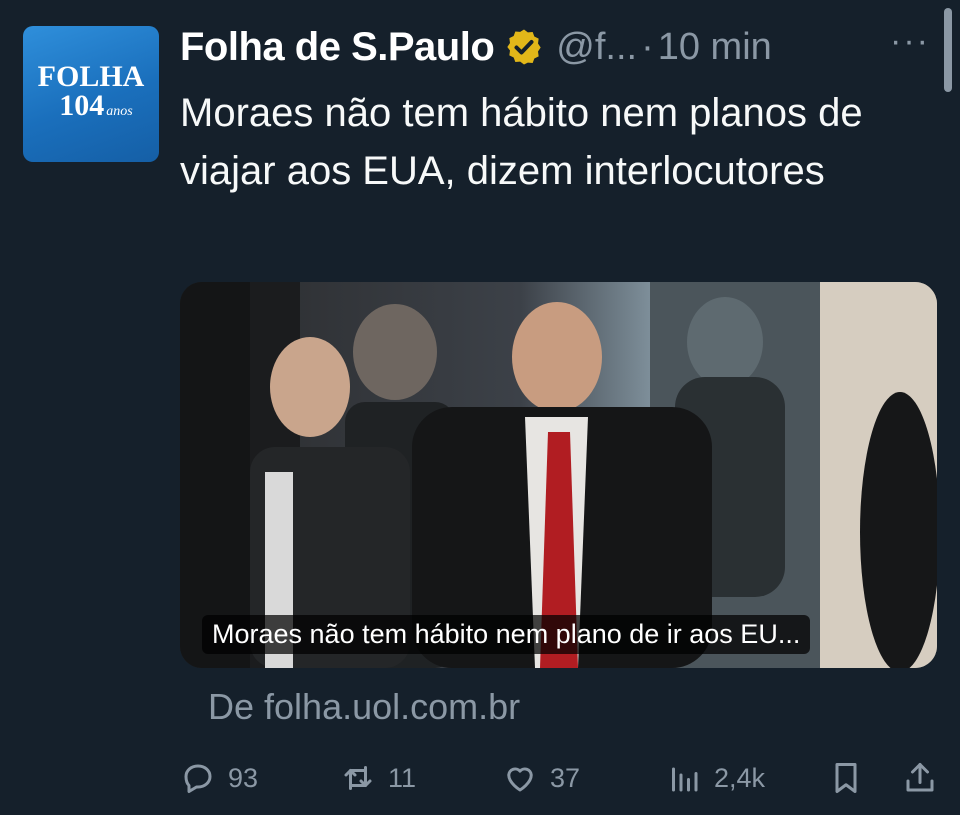 This screenshot has width=960, height=815. Describe the element at coordinates (740, 777) in the screenshot. I see `view-count: 2,4k` at that location.